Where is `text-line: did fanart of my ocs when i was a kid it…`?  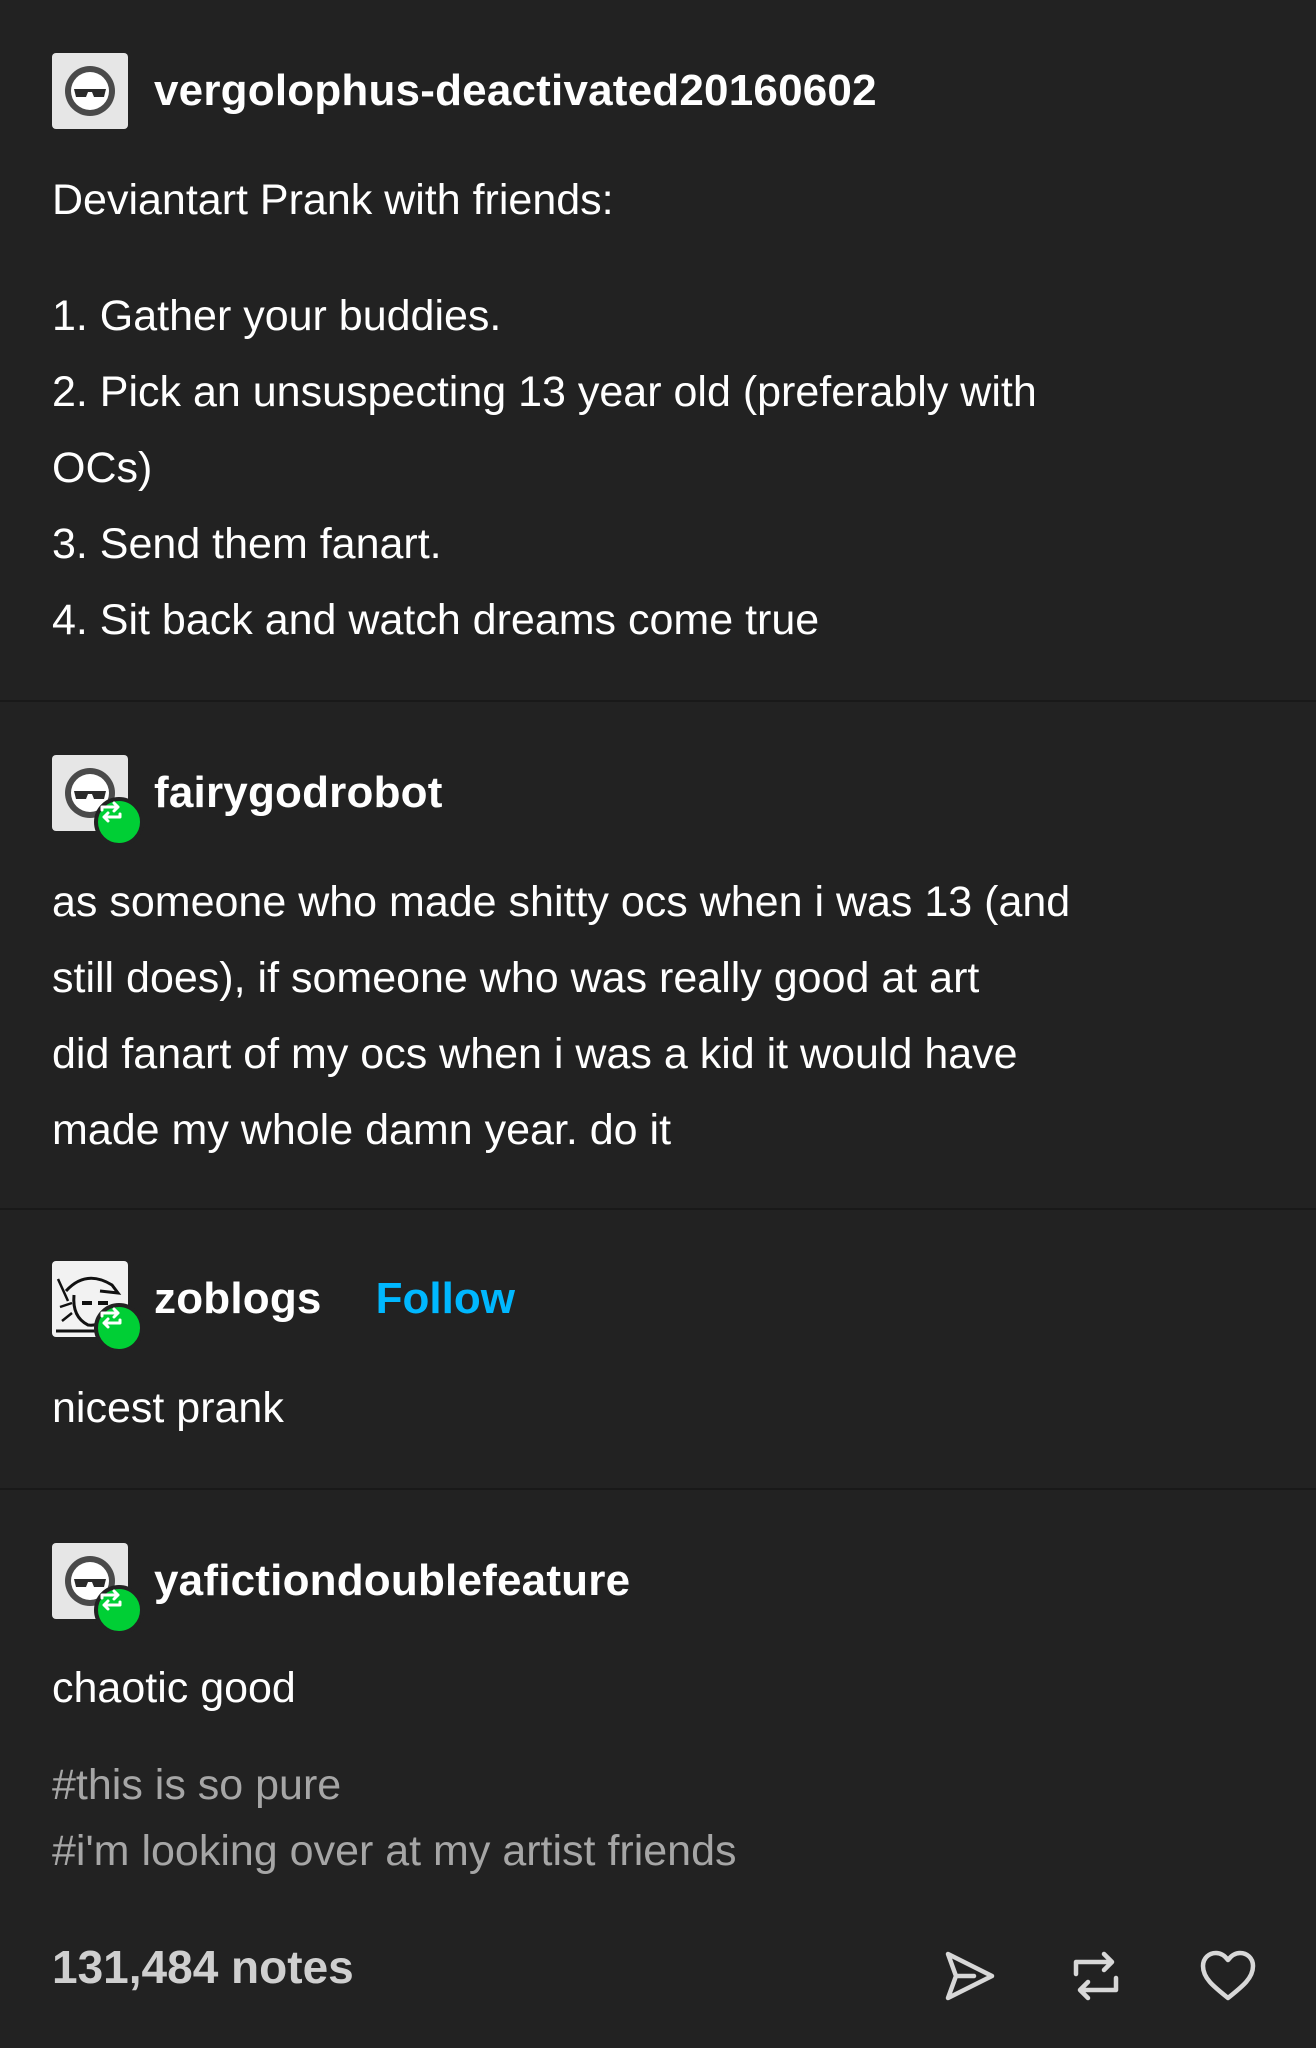
text-line: did fanart of my ocs when i was a kid it… is located at coordinates (535, 1054).